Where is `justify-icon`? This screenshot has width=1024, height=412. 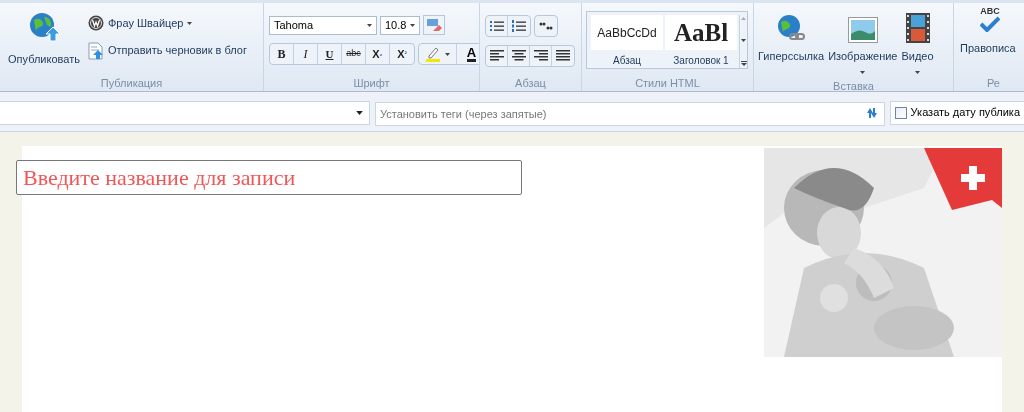
justify-icon is located at coordinates (563, 56).